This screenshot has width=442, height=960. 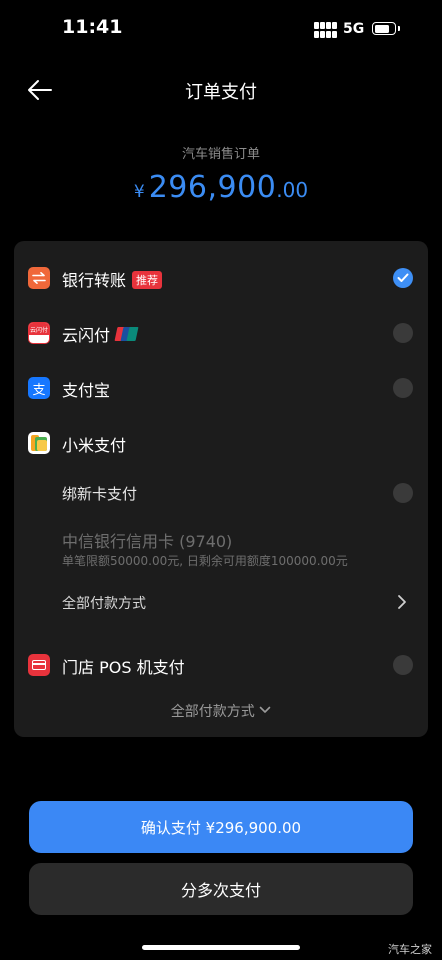 I want to click on bank-transfer-label: 银行转账, so click(x=94, y=280).